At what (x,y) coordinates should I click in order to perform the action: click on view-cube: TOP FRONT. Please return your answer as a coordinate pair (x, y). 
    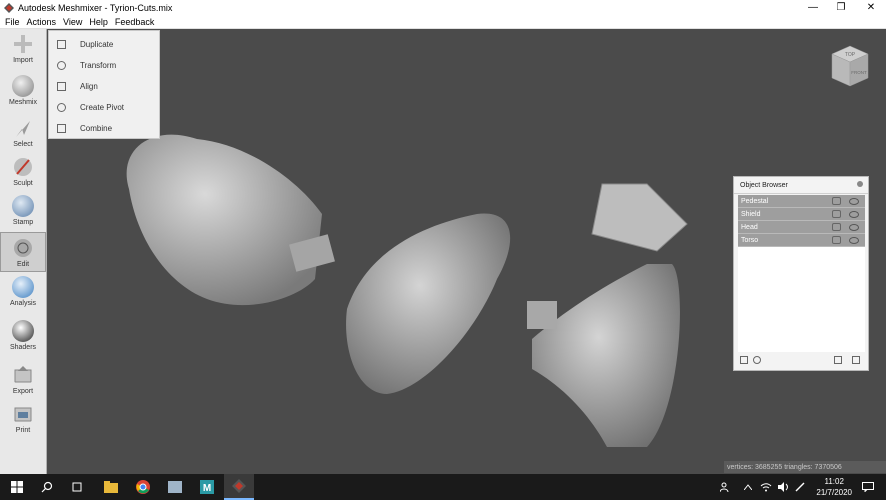
    Looking at the image, I should click on (849, 65).